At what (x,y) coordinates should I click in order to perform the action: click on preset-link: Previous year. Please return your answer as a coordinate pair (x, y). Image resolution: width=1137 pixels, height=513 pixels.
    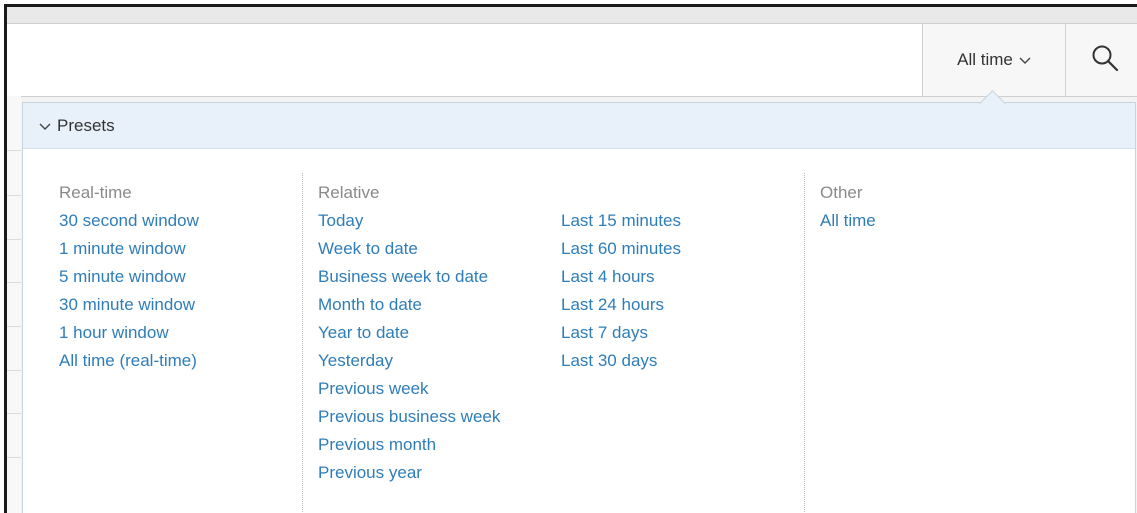
    Looking at the image, I should click on (409, 473).